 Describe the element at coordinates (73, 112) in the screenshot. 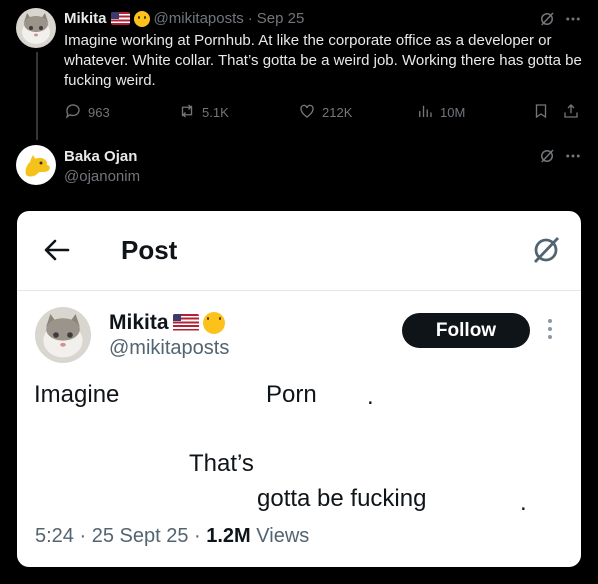

I see `reply-icon` at that location.